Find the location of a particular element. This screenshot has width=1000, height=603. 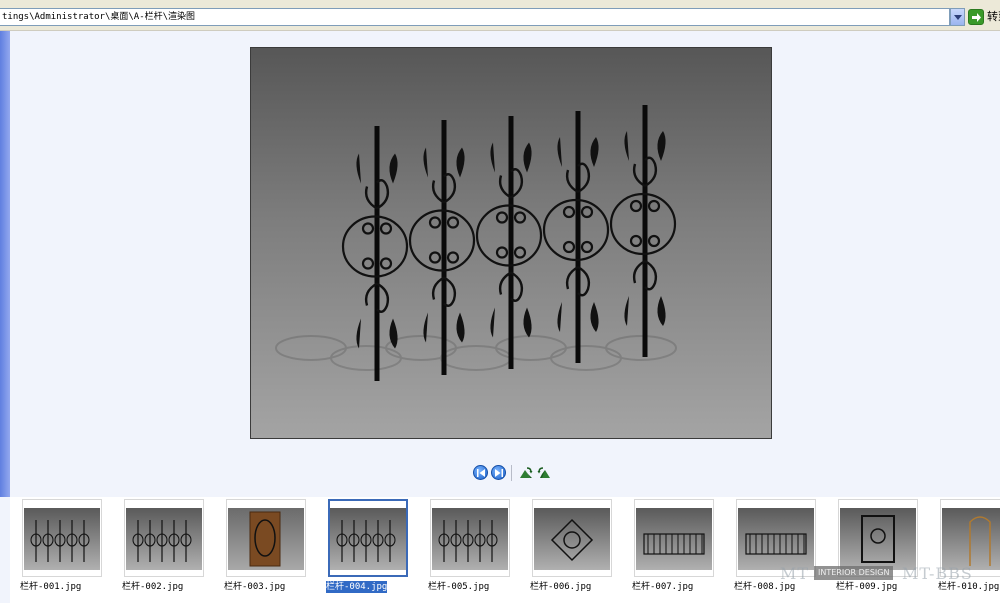

rotate-ccw-icon is located at coordinates (543, 472).